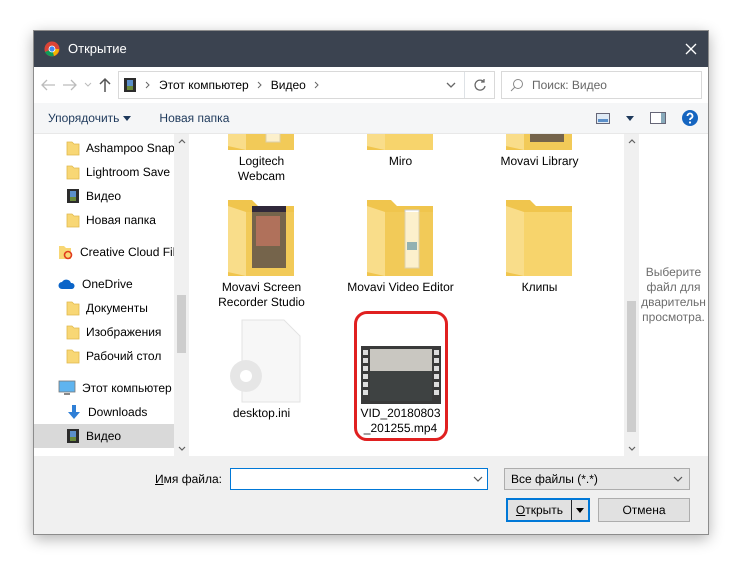 The width and height of the screenshot is (742, 567). What do you see at coordinates (104, 332) in the screenshot?
I see `sidebar-item: Изображения` at bounding box center [104, 332].